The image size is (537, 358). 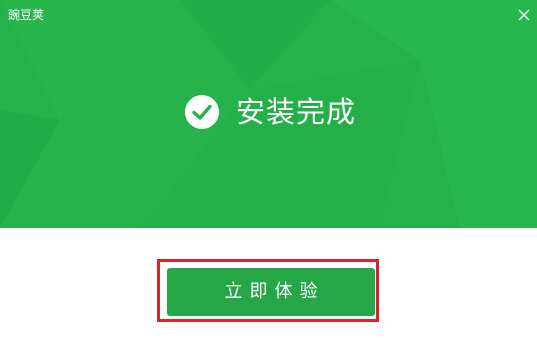 I want to click on close-button, so click(x=524, y=14).